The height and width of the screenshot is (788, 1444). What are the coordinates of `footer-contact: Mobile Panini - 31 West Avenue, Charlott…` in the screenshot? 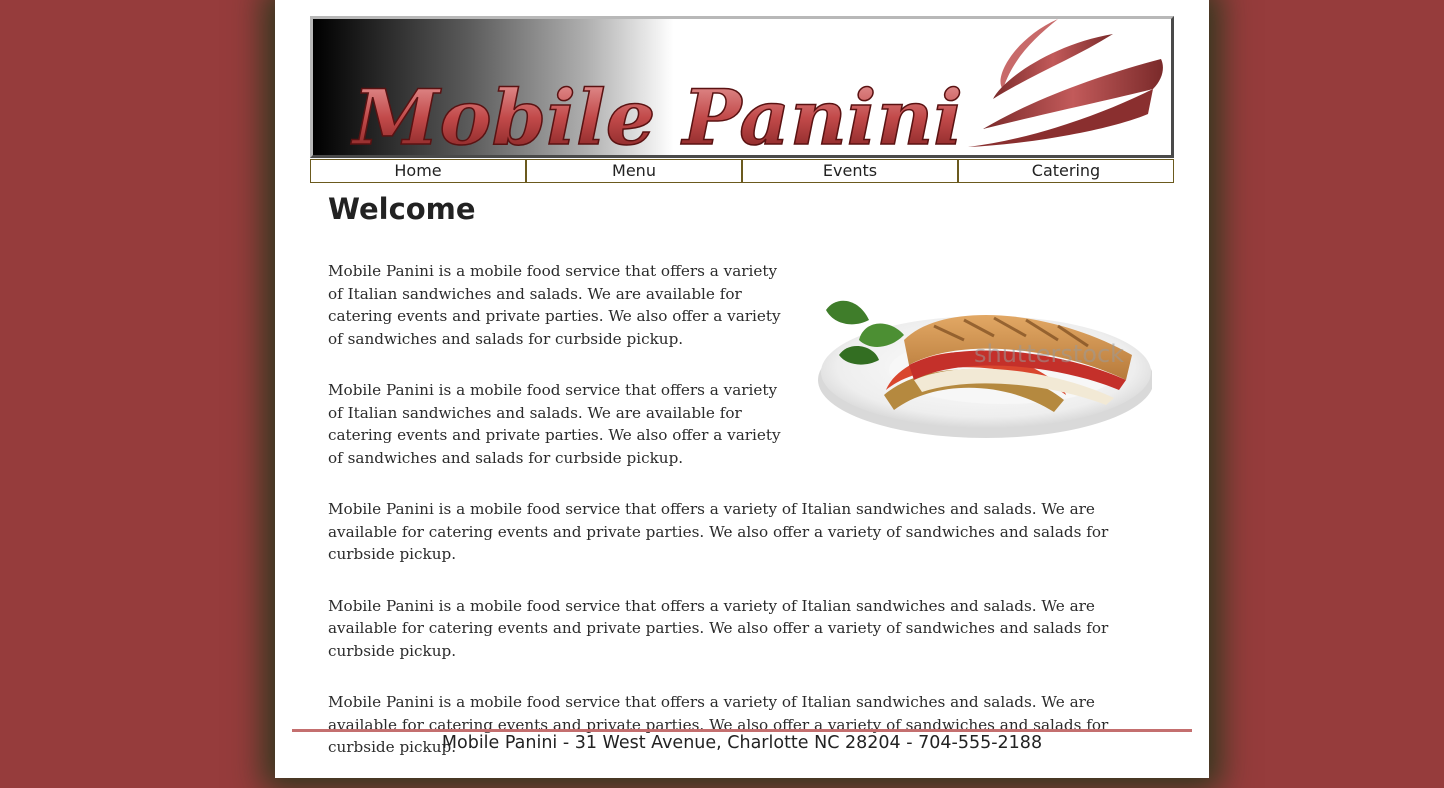 It's located at (742, 743).